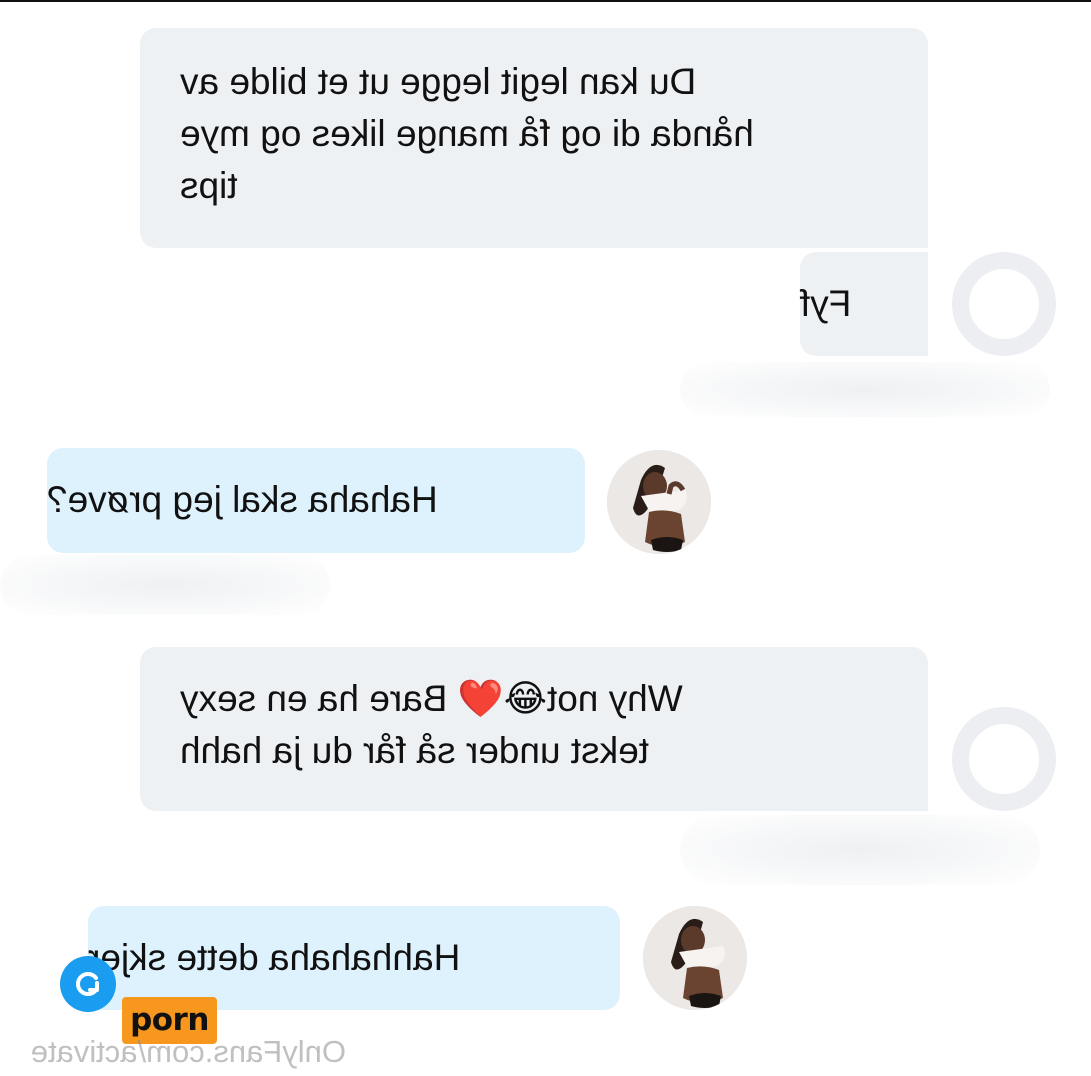 The image size is (1091, 1076). I want to click on reply-button, so click(88, 984).